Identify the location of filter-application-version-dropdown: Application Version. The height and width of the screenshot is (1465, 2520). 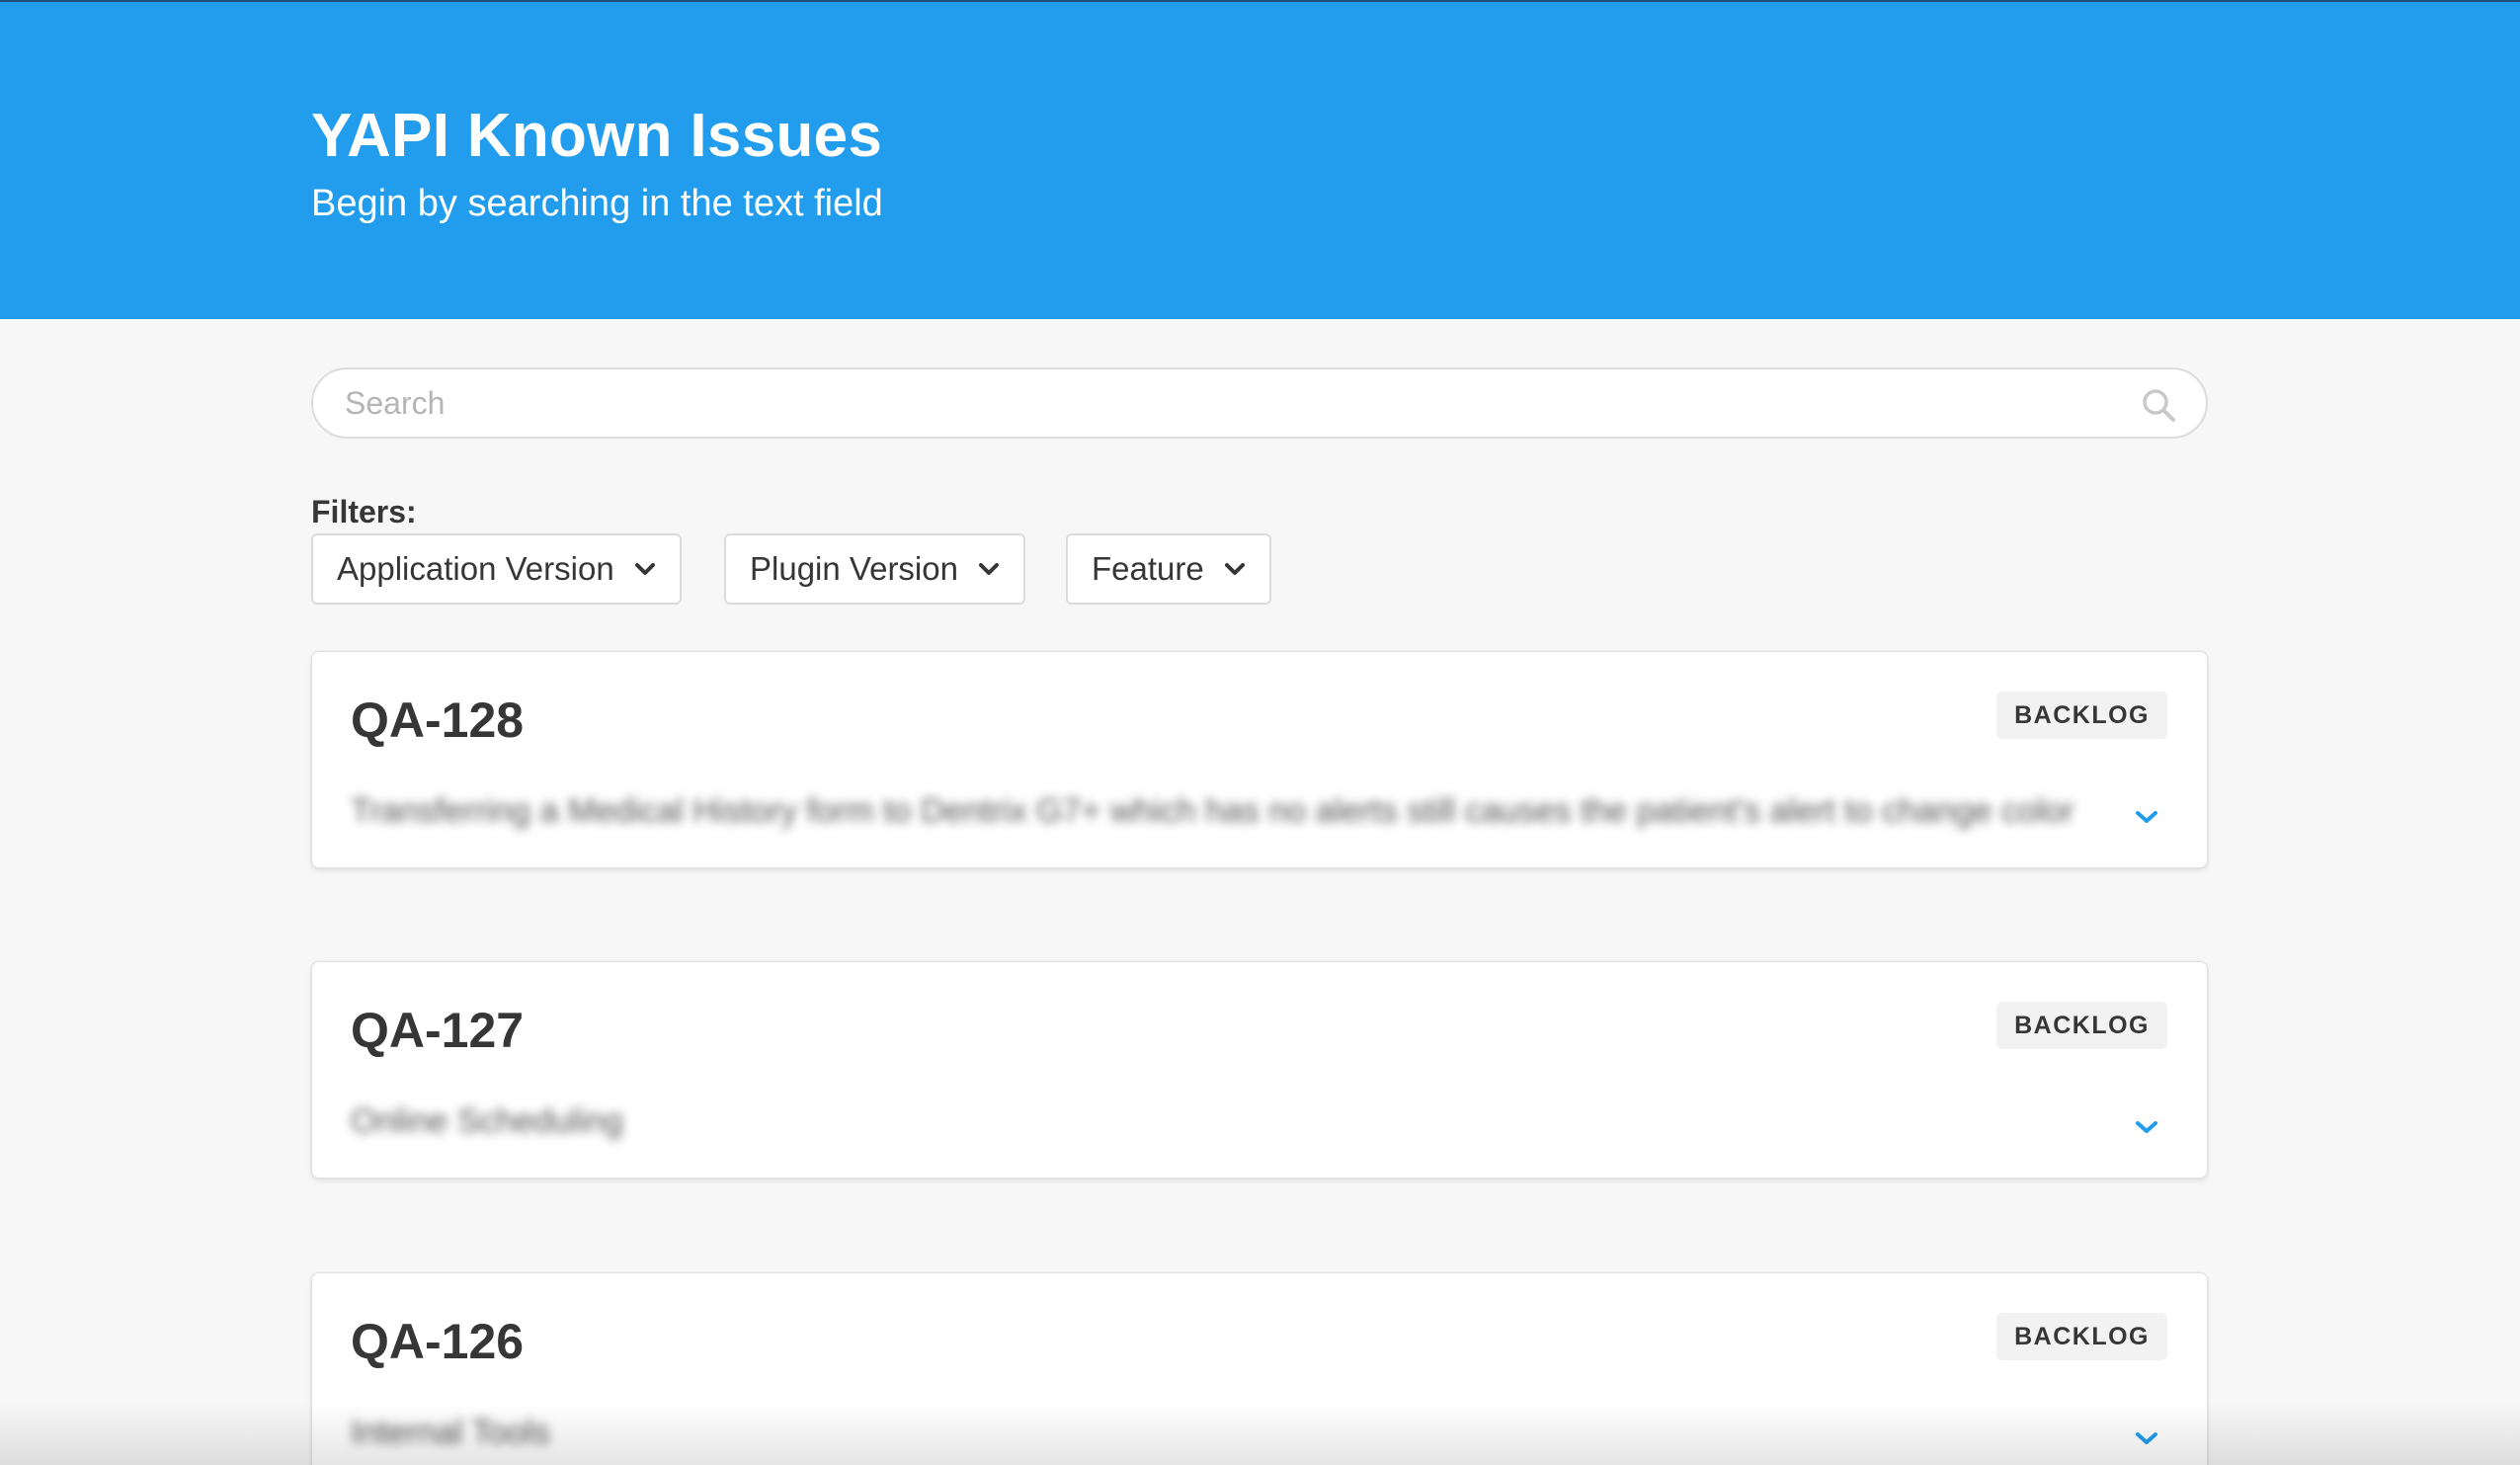
(496, 569).